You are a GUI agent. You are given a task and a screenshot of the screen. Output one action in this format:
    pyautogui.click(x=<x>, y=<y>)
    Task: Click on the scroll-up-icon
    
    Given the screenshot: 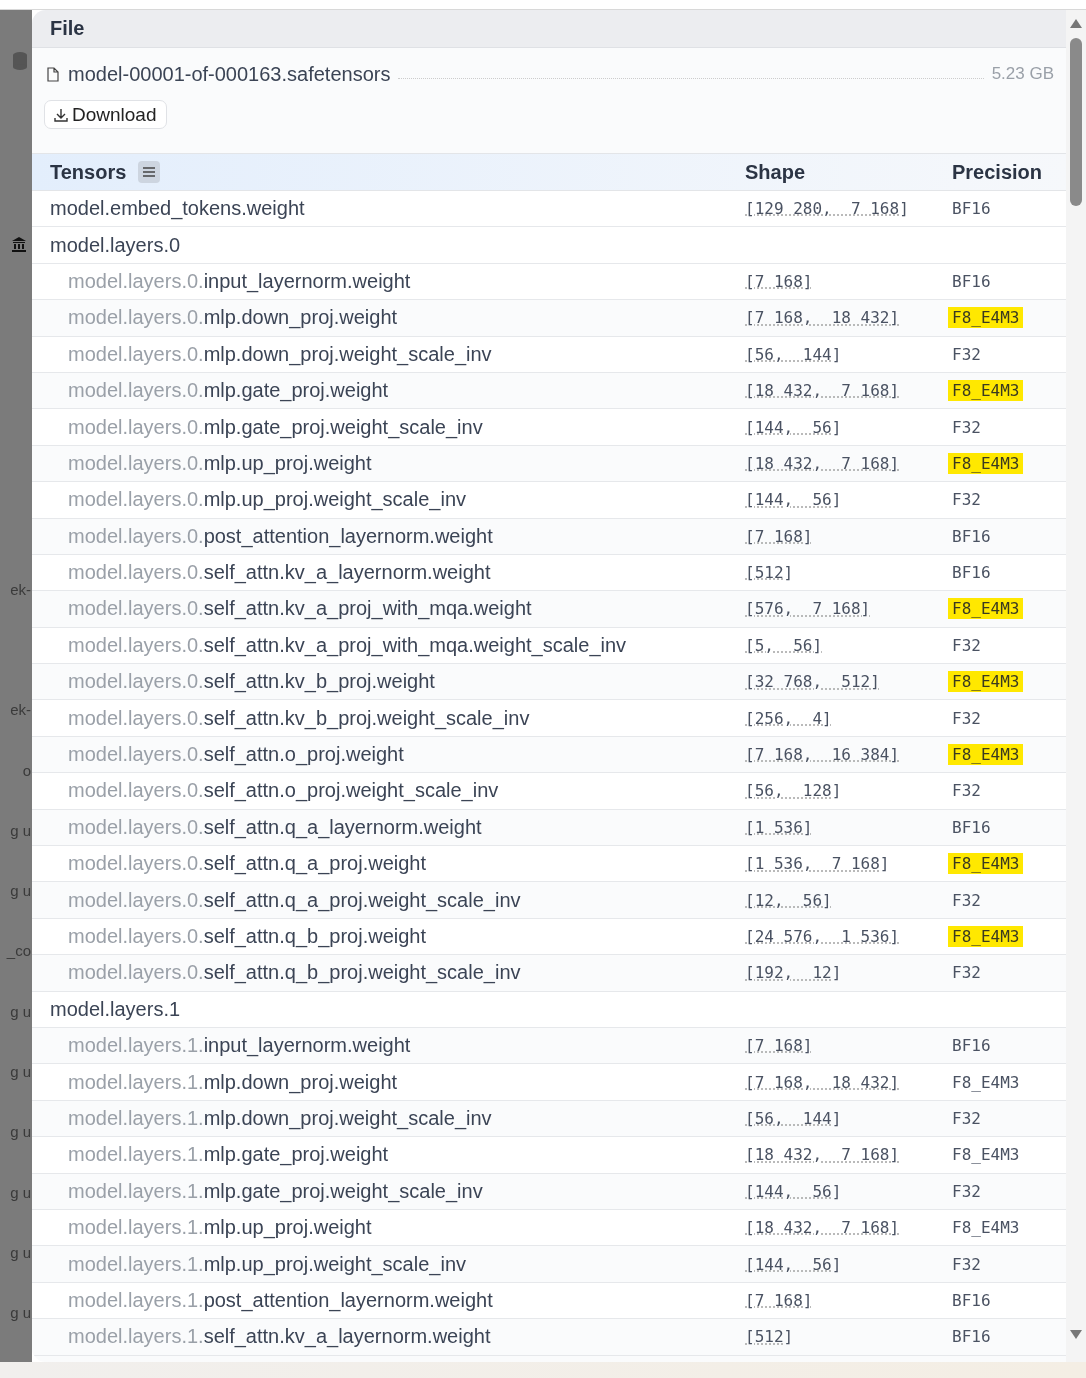 What is the action you would take?
    pyautogui.click(x=1076, y=23)
    